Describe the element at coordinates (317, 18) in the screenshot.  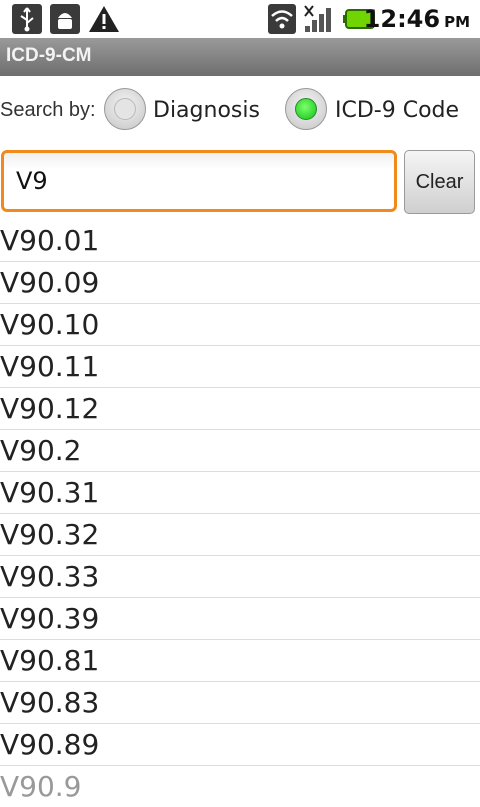
I see `signal-icon` at that location.